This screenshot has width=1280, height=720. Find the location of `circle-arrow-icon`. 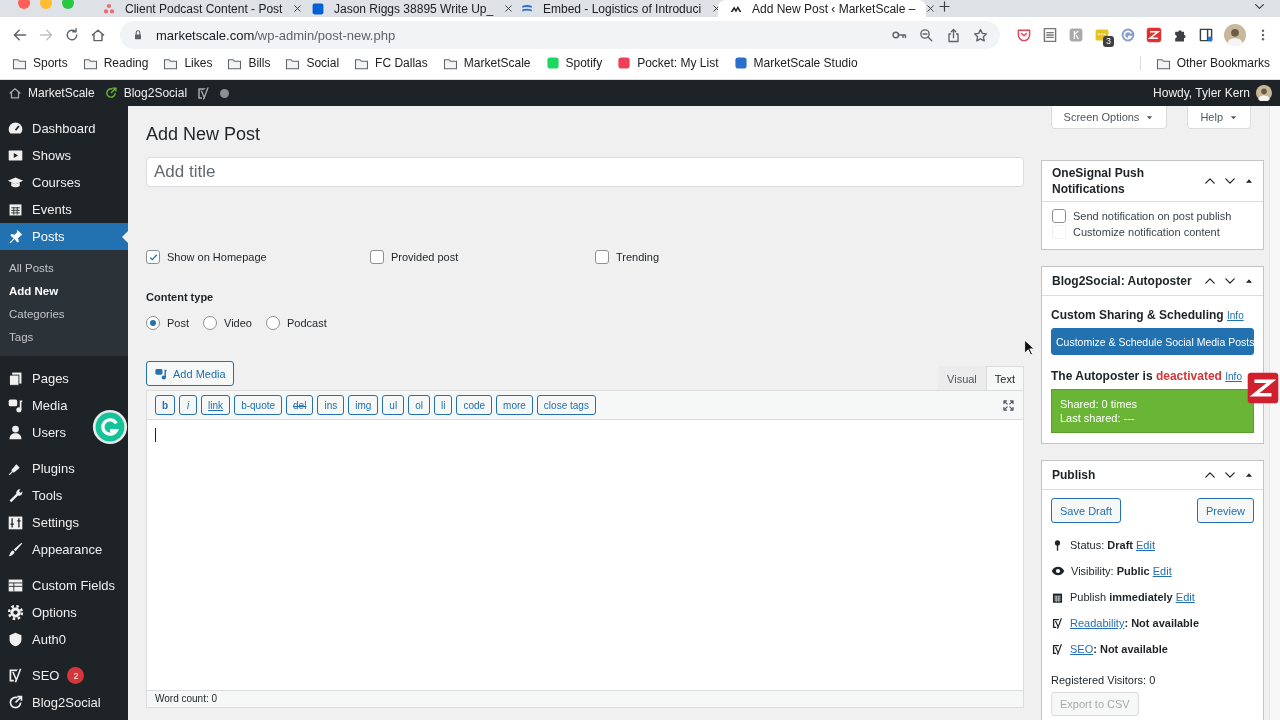

circle-arrow-icon is located at coordinates (110, 427).